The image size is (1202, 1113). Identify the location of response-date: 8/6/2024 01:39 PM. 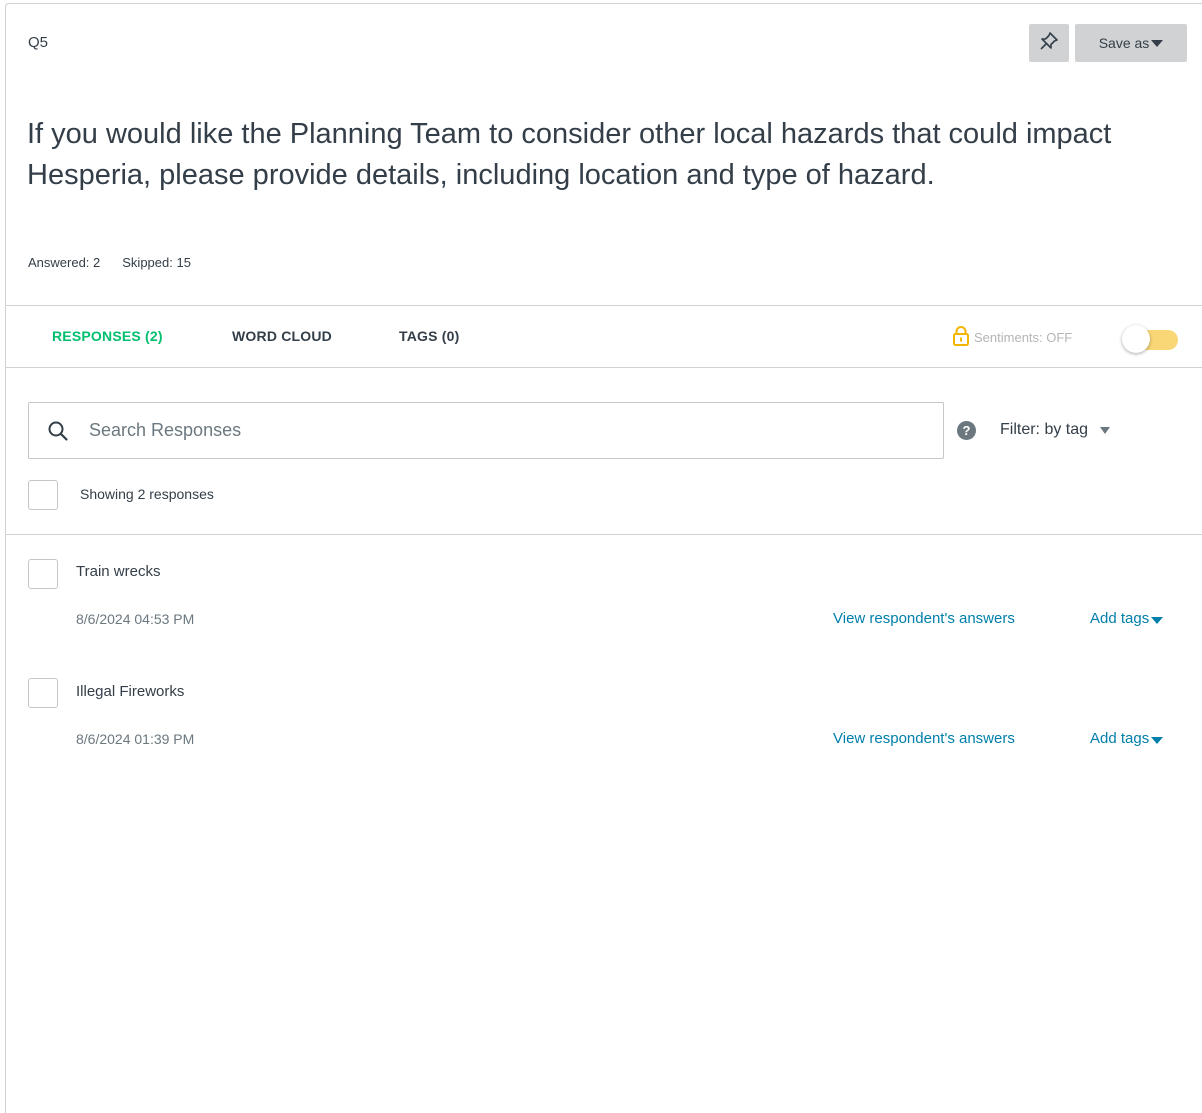
(135, 739).